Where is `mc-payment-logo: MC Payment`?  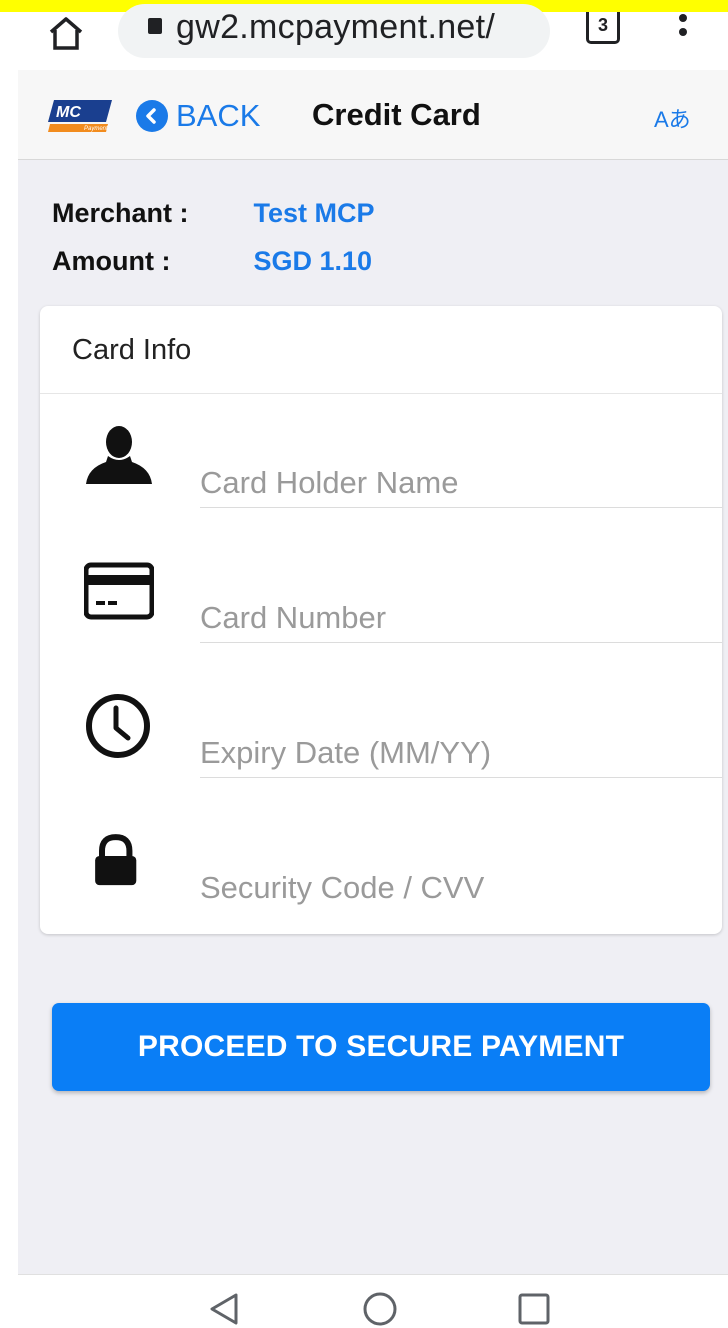 mc-payment-logo: MC Payment is located at coordinates (80, 116).